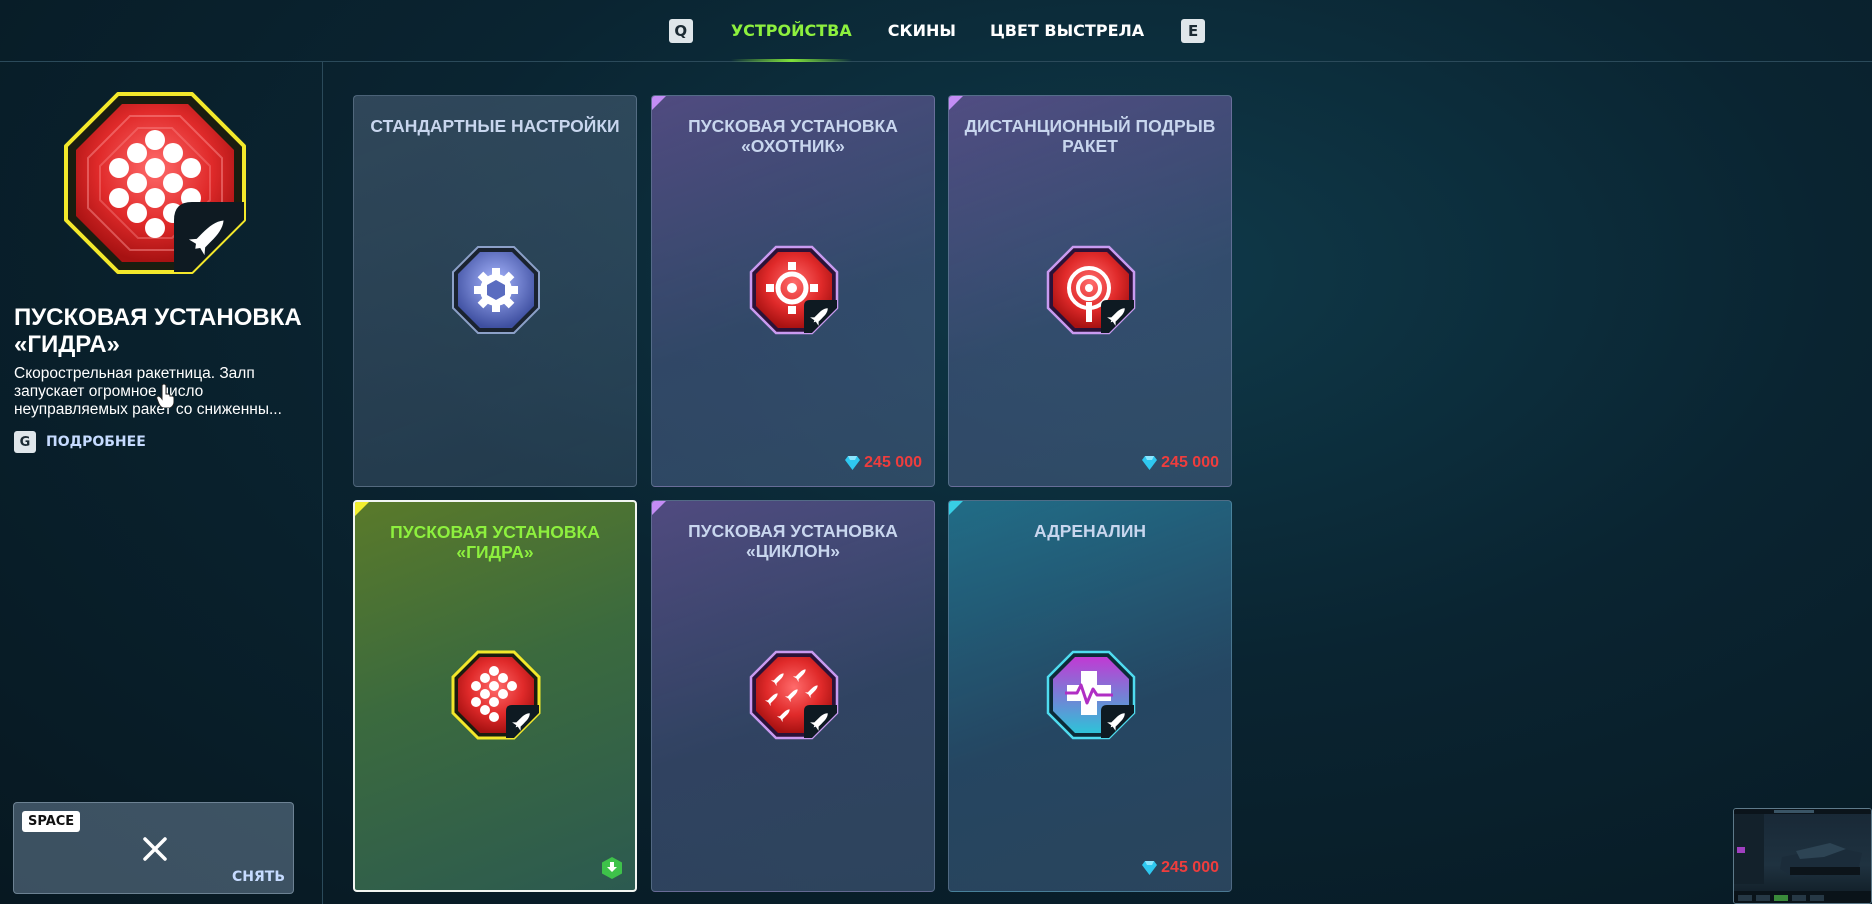  I want to click on preview-thumbnail, so click(1802, 856).